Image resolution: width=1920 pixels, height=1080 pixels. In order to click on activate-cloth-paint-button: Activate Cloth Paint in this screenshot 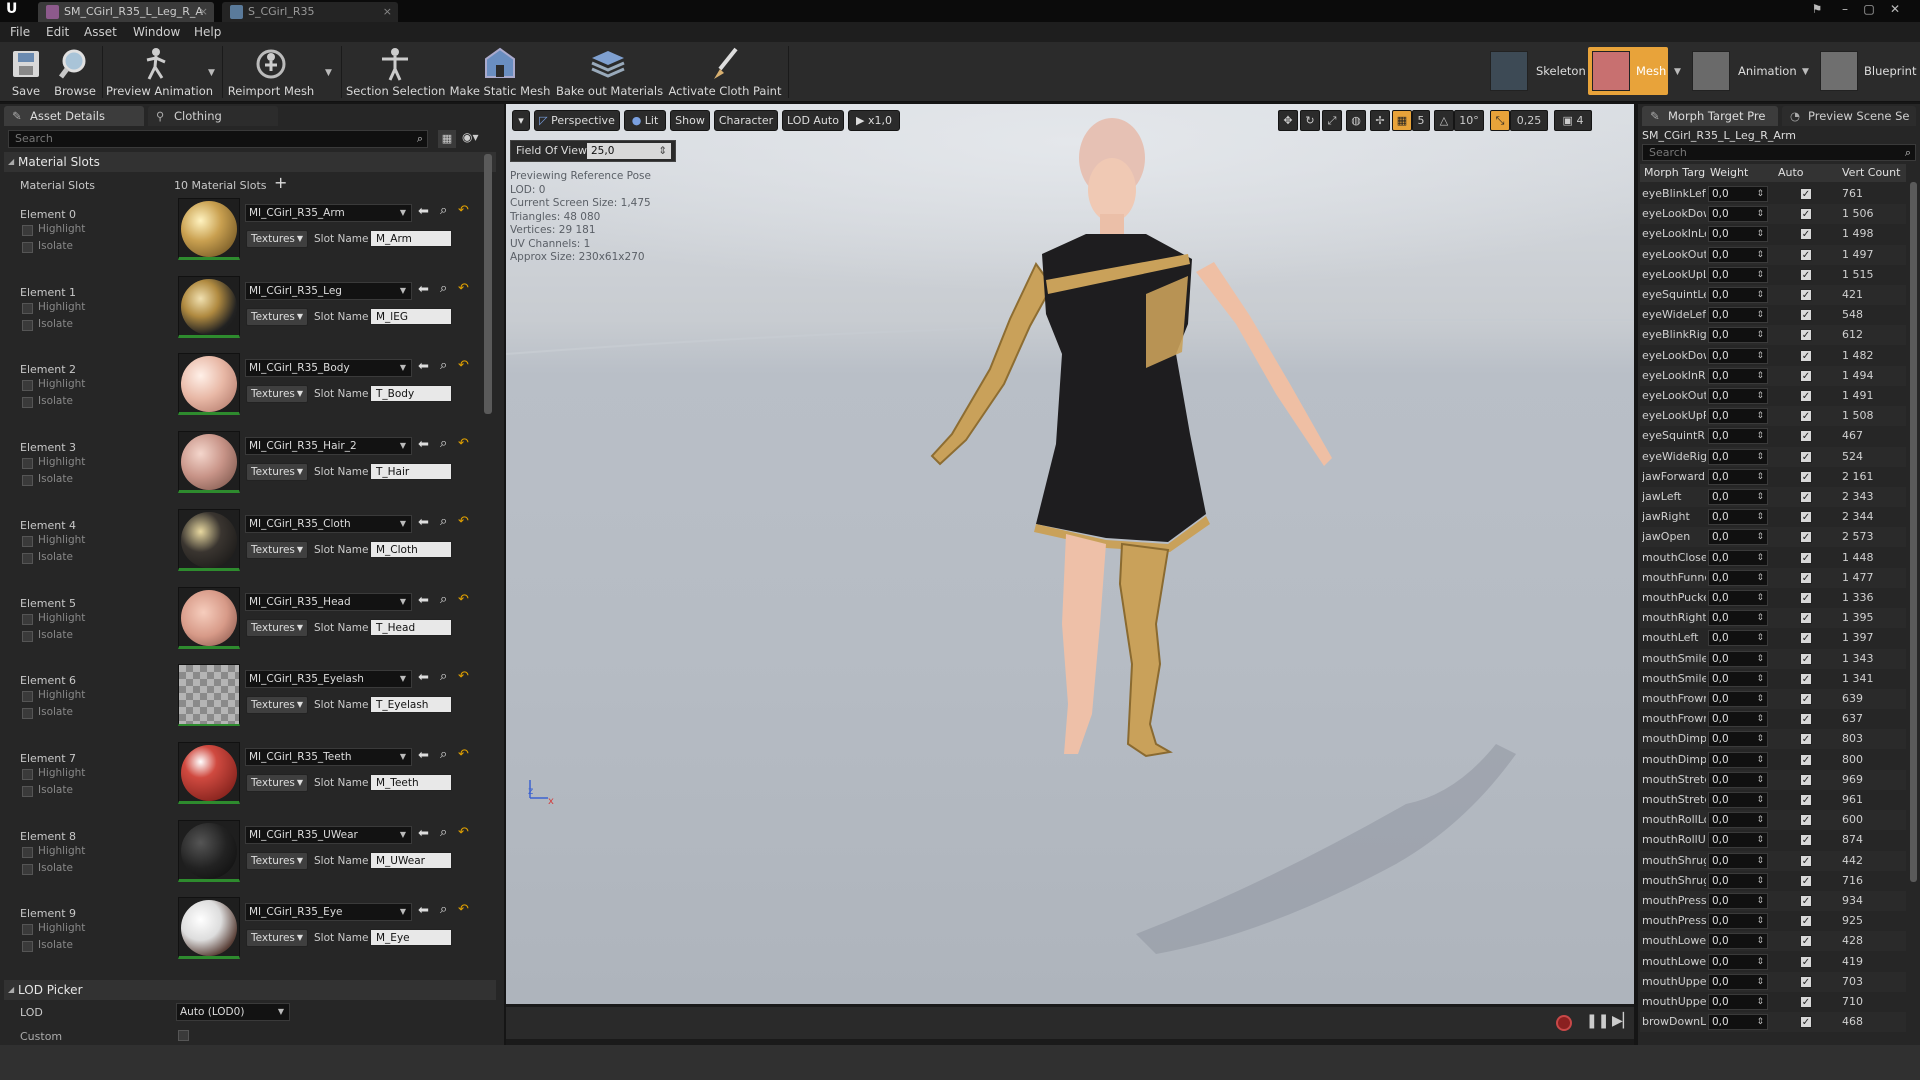, I will do `click(725, 72)`.